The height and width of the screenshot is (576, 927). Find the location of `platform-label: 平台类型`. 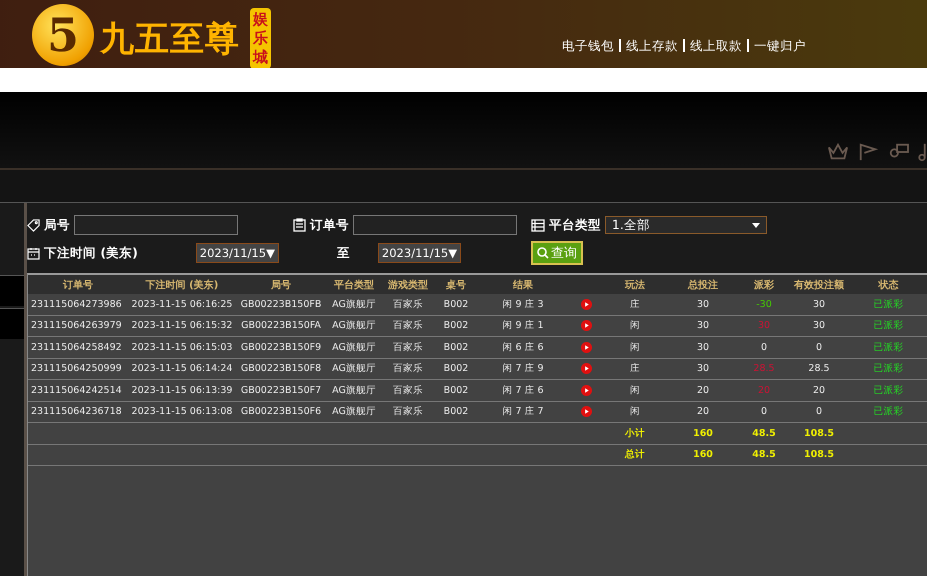

platform-label: 平台类型 is located at coordinates (574, 225).